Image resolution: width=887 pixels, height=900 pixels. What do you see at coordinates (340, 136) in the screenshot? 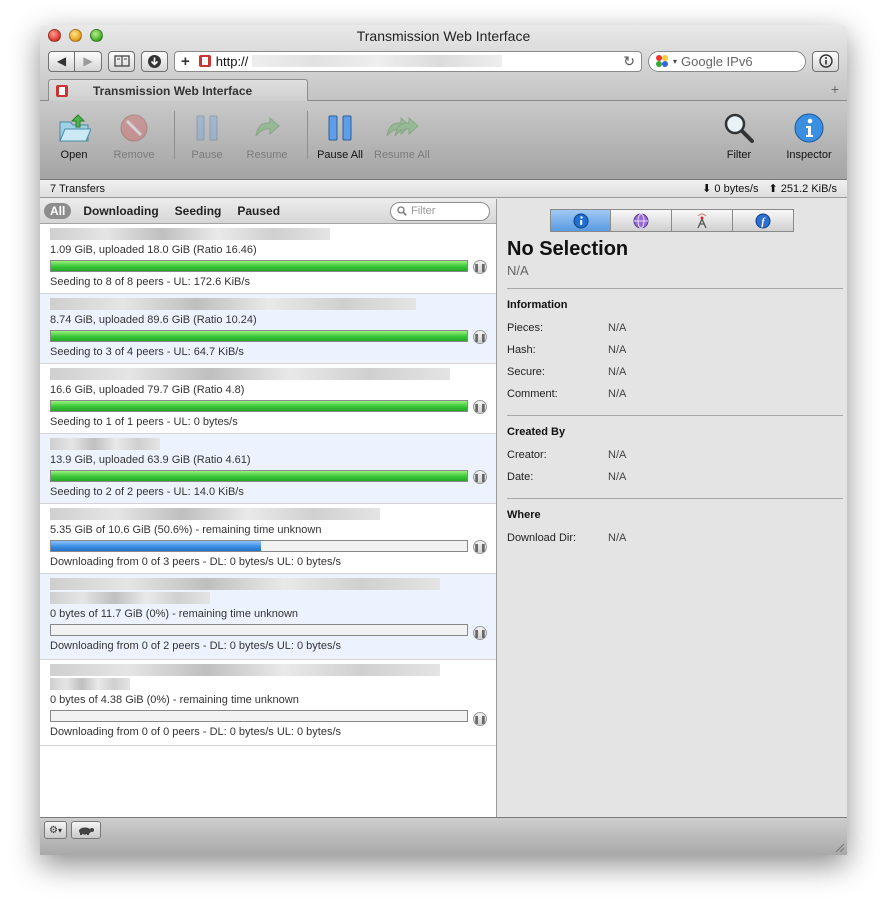
I see `pause-all-button: Pause All` at bounding box center [340, 136].